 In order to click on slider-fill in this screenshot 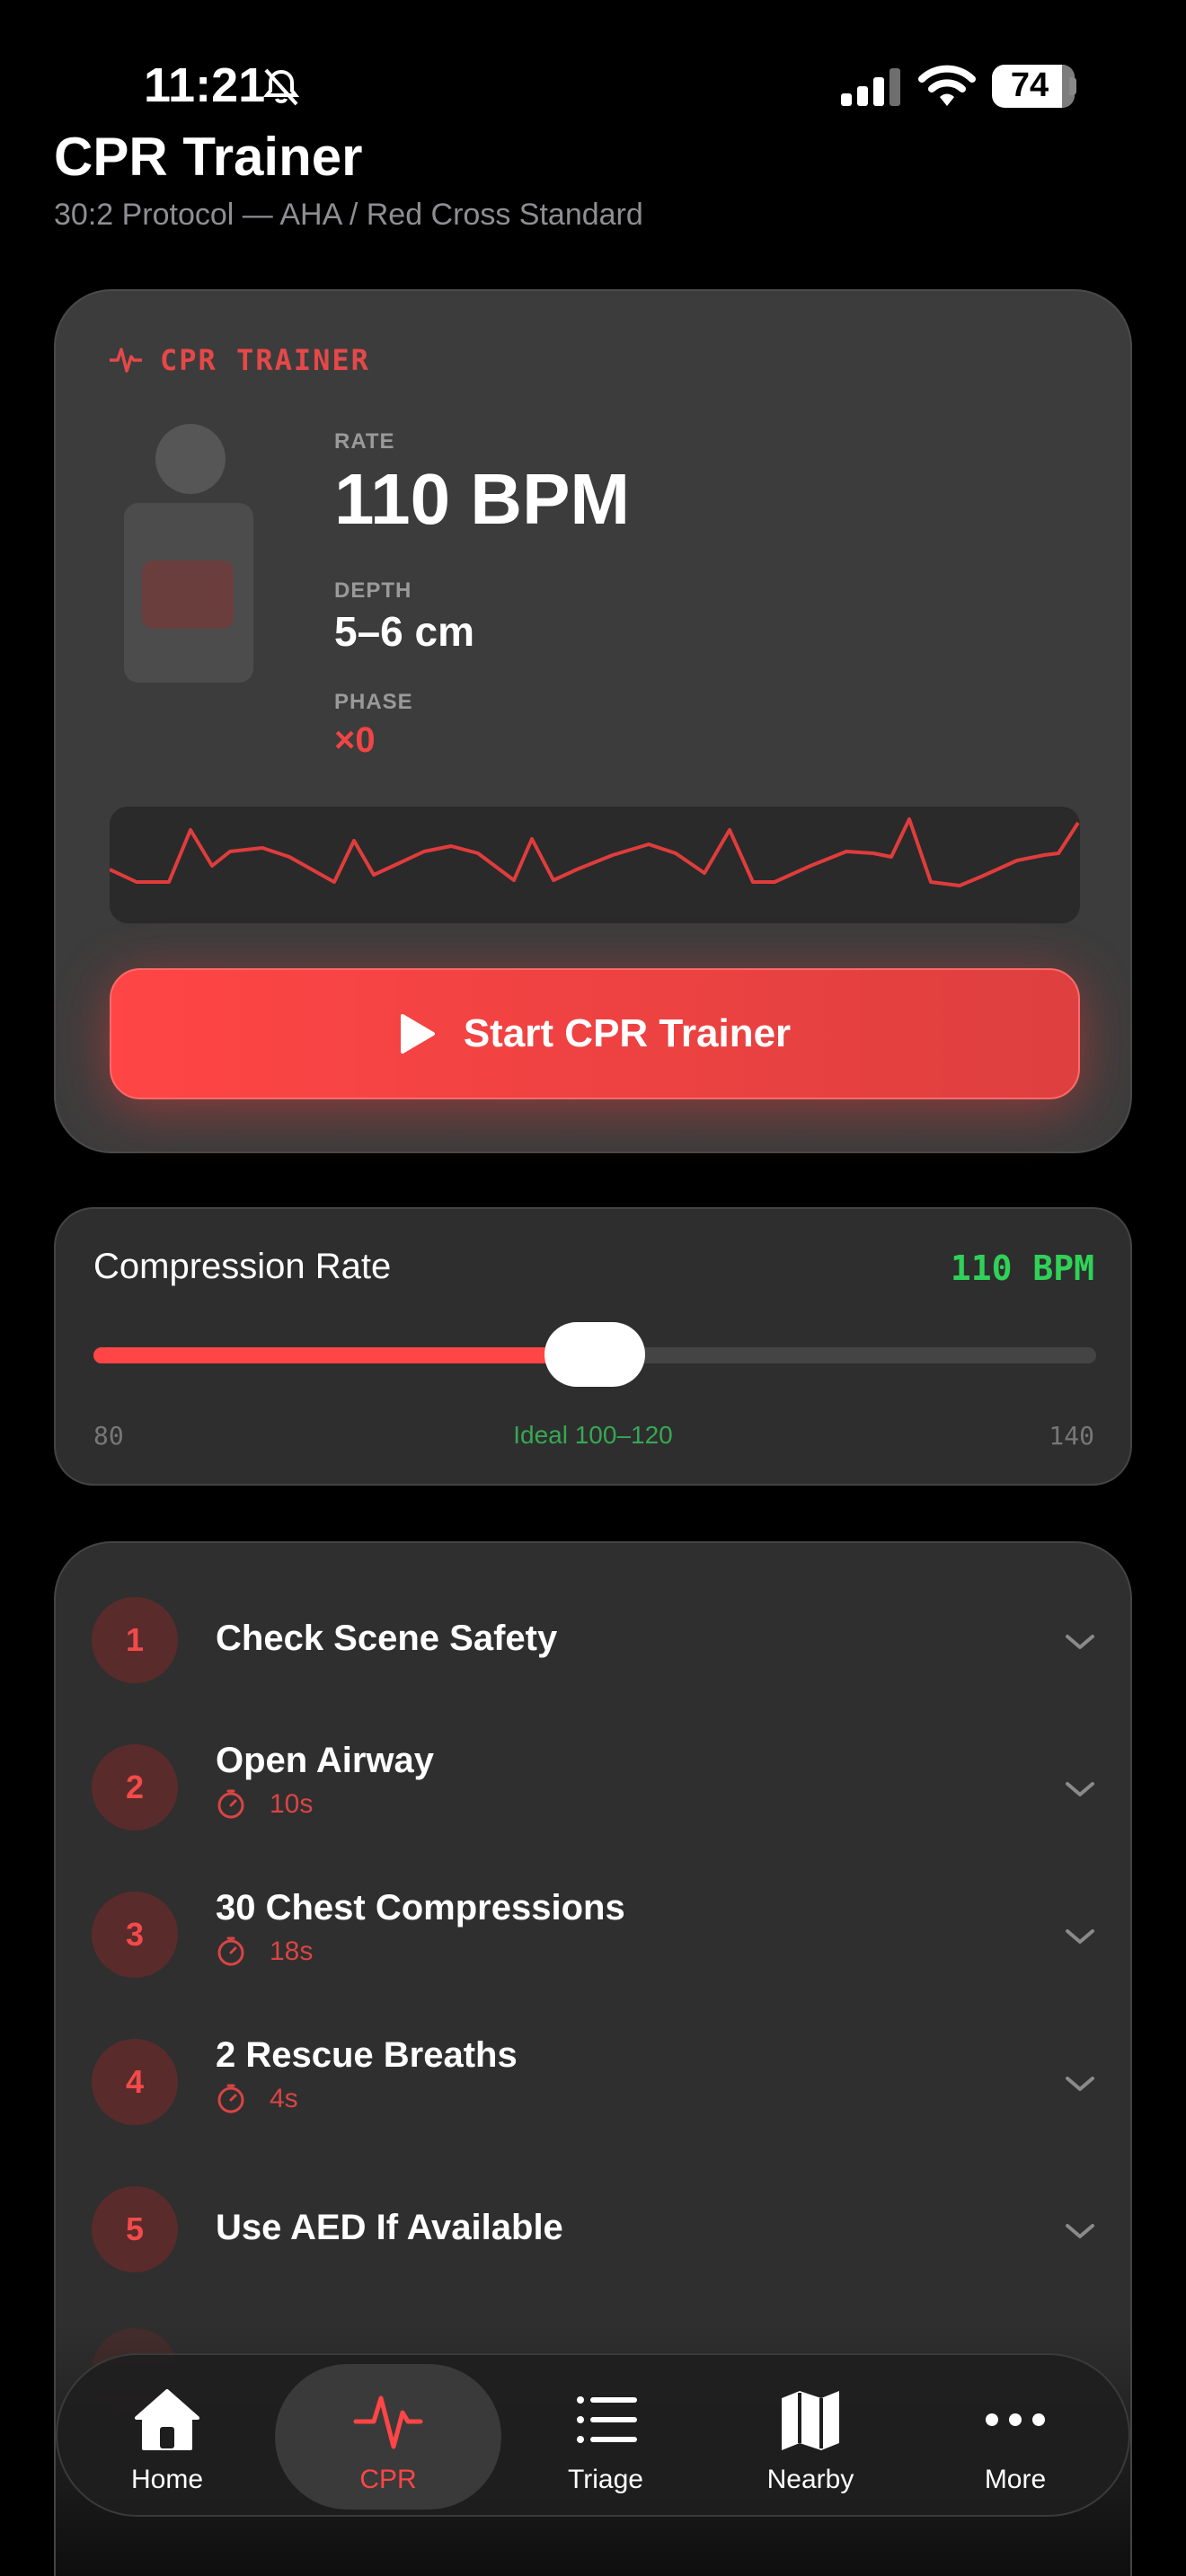, I will do `click(344, 1355)`.